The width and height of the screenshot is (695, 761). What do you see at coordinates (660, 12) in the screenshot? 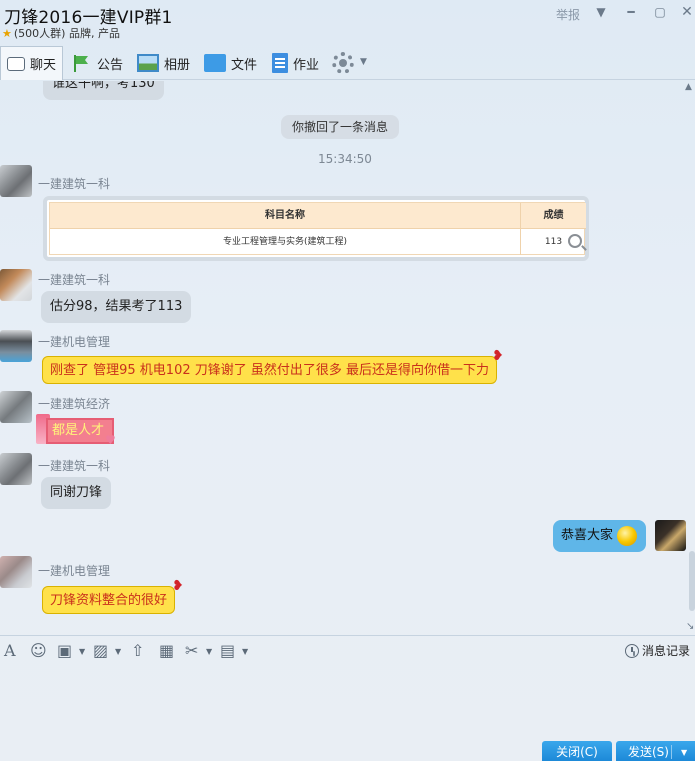
I see `maximize-button: ▢` at bounding box center [660, 12].